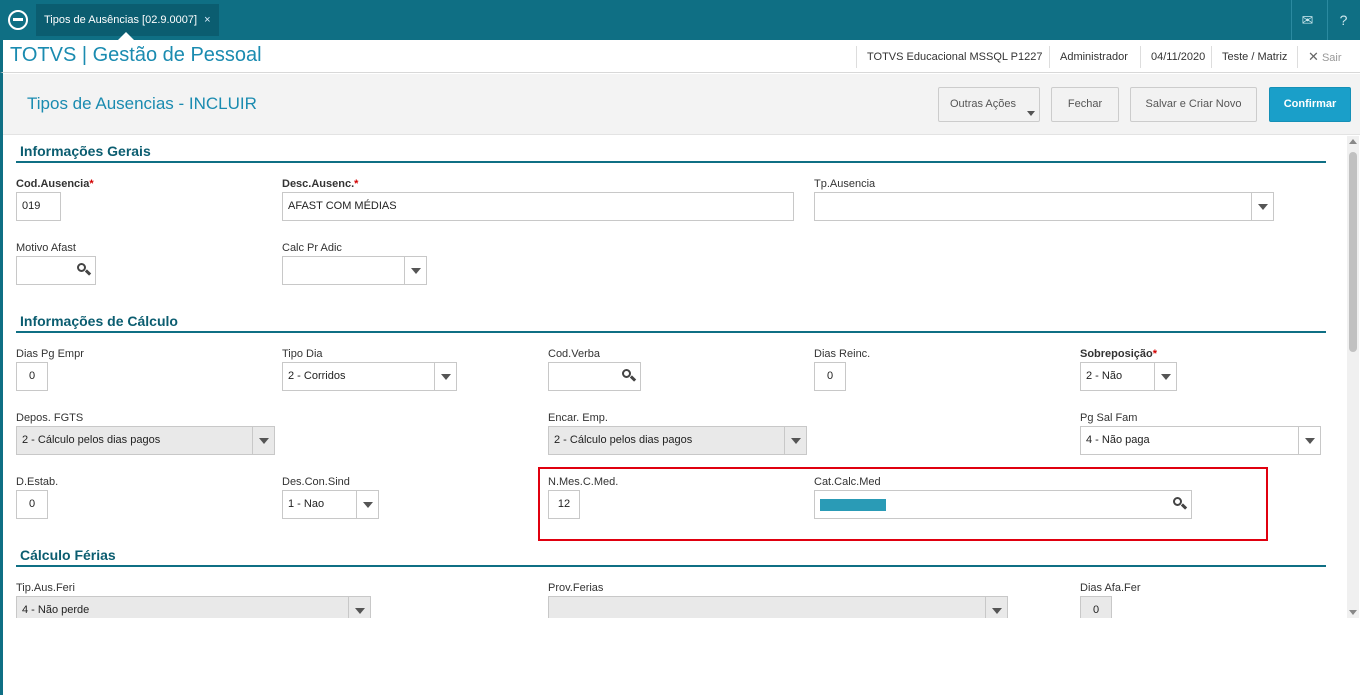 The image size is (1360, 695). I want to click on top-bar: Tipos de Ausências [02.9.0007] × ✉ ?, so click(680, 20).